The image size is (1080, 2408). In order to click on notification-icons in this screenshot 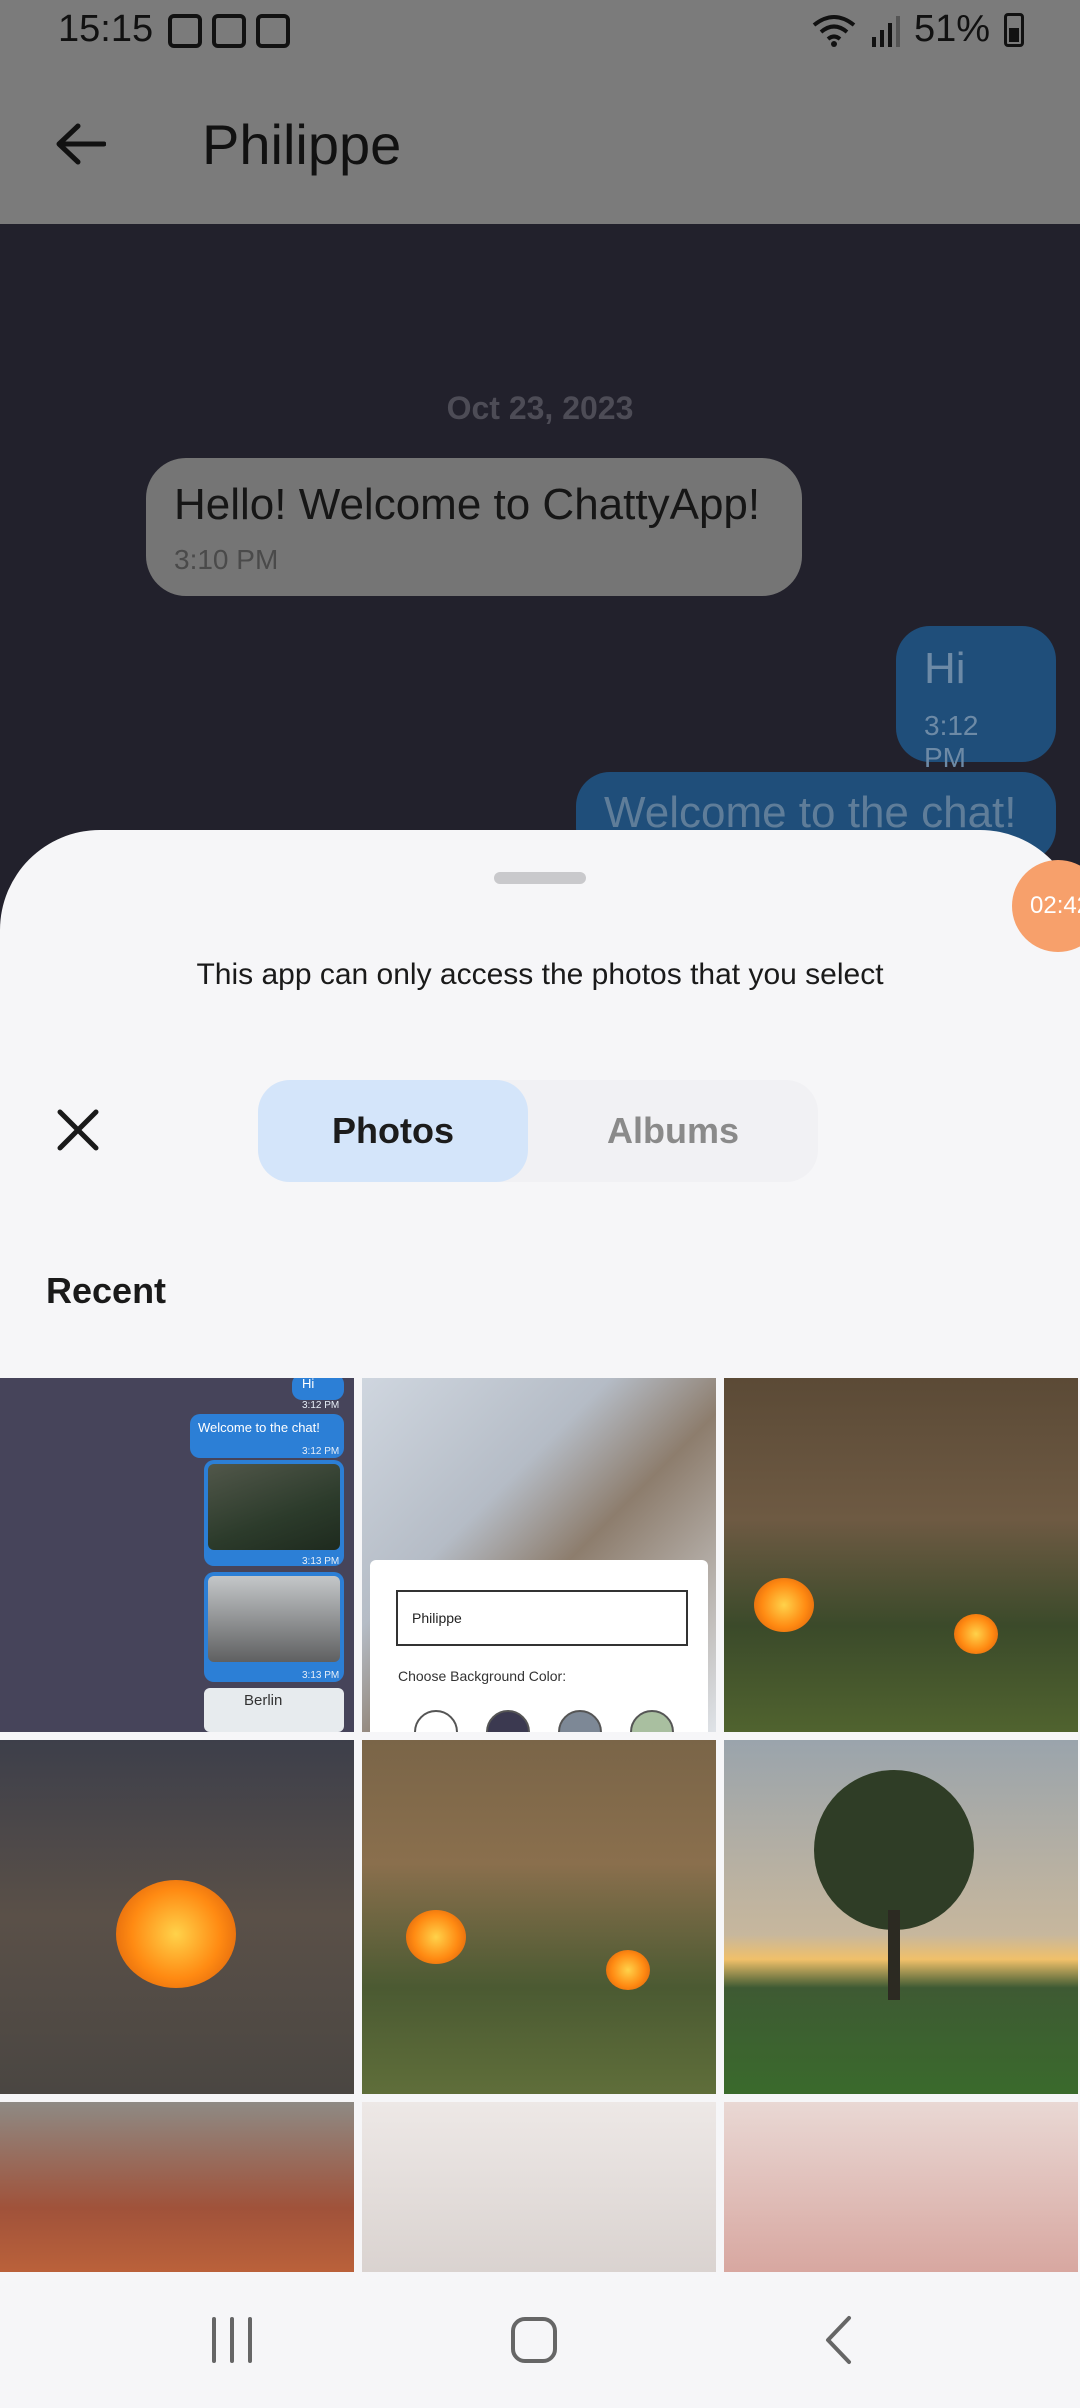, I will do `click(229, 31)`.